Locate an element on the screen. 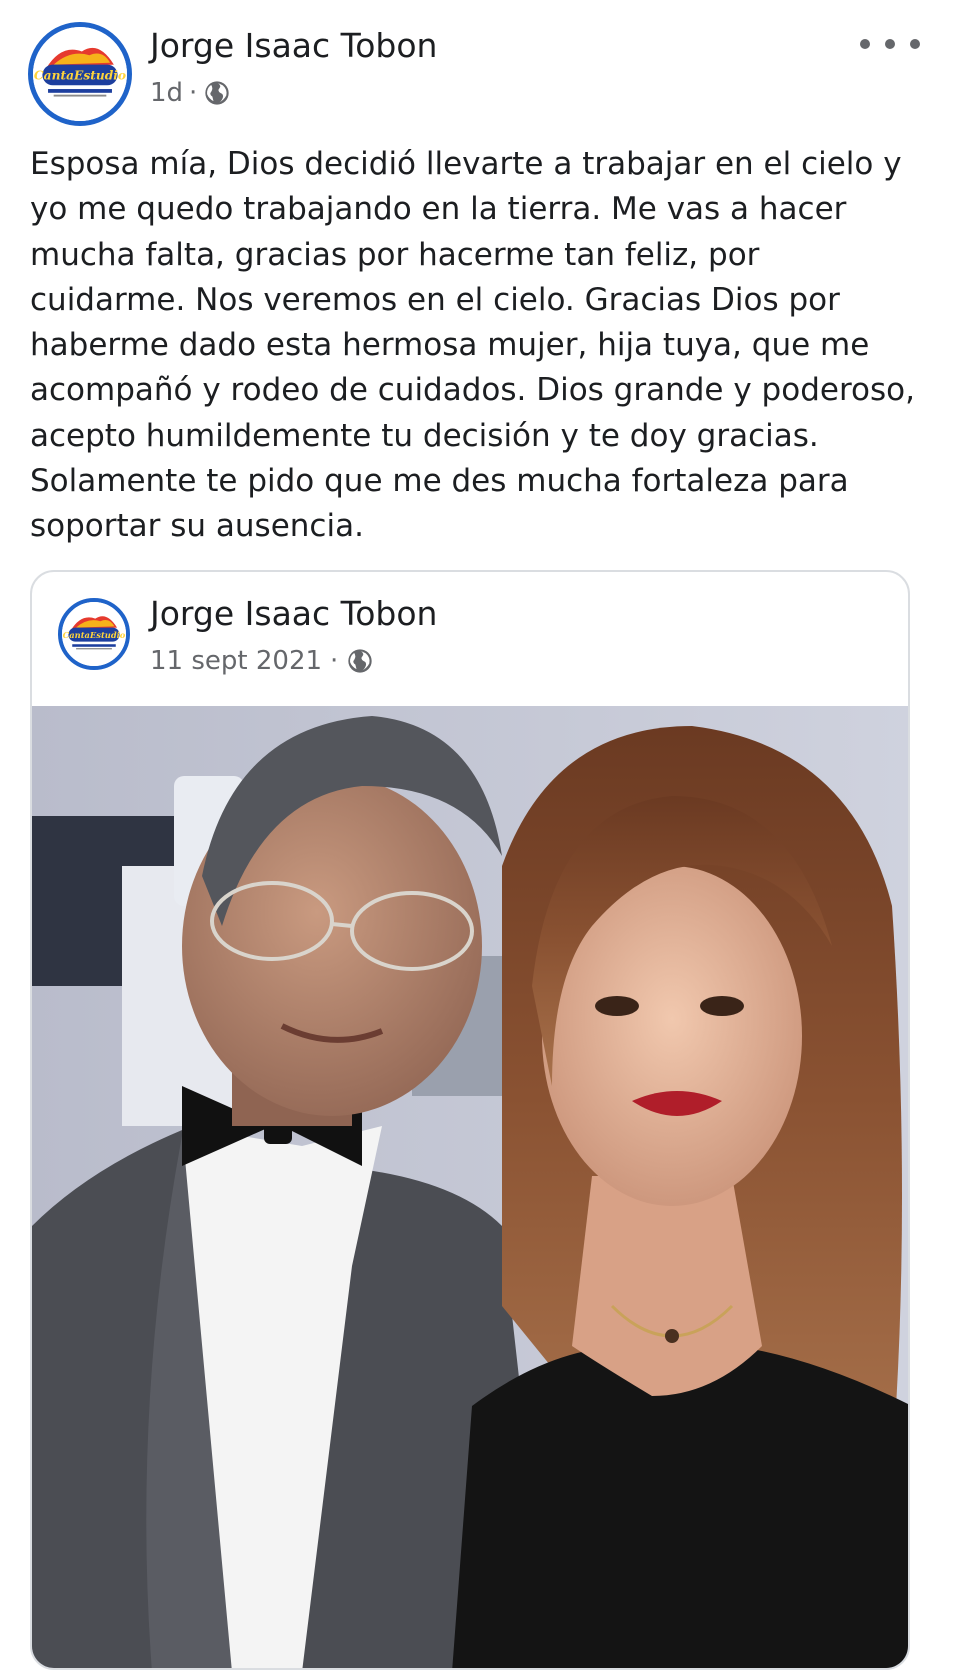 This screenshot has width=960, height=1670. avatar: CantaEstudio is located at coordinates (80, 74).